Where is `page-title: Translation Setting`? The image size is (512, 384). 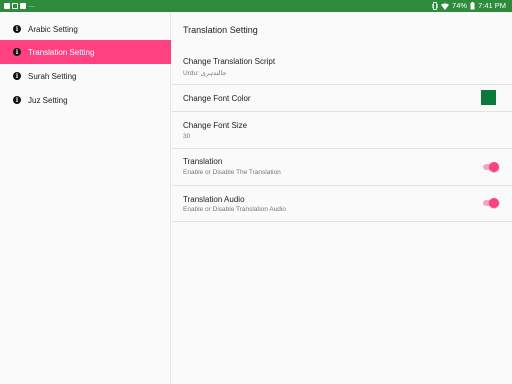
page-title: Translation Setting is located at coordinates (220, 30).